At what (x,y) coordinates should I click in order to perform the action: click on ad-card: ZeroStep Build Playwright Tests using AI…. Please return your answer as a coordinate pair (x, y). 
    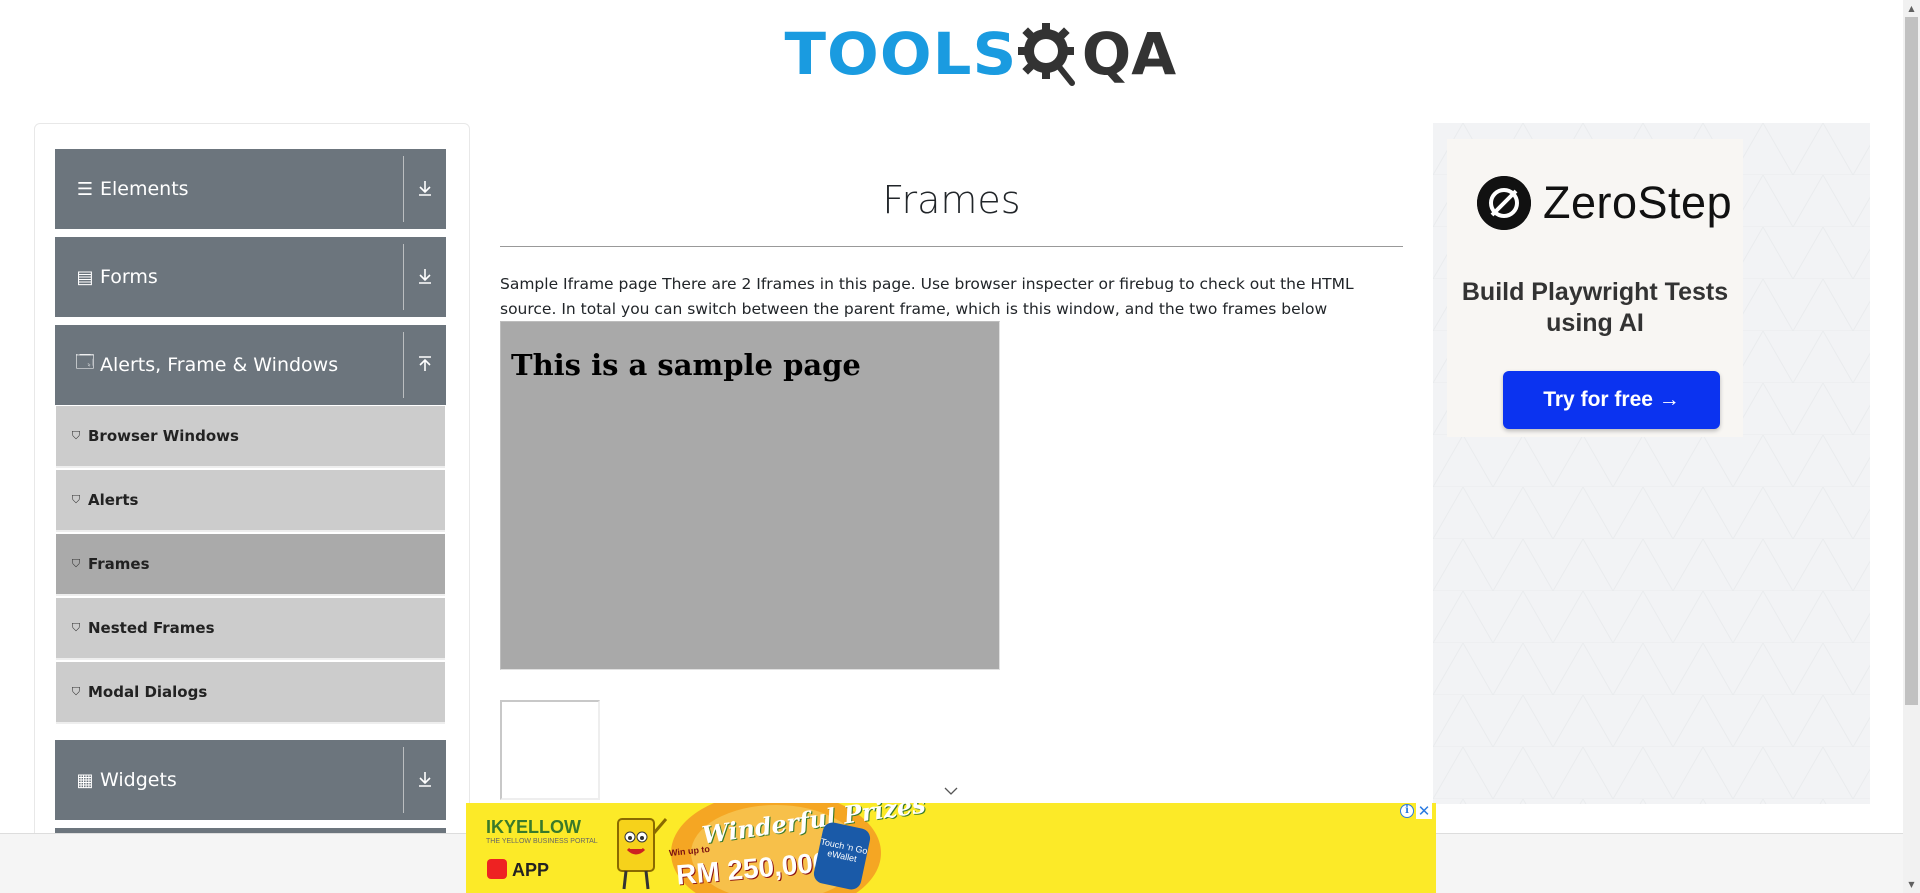
    Looking at the image, I should click on (1595, 288).